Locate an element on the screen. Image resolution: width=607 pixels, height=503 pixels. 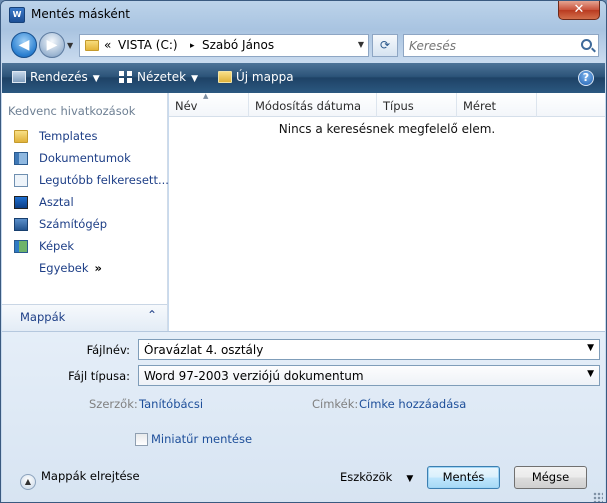
save-button: Mentés is located at coordinates (463, 477).